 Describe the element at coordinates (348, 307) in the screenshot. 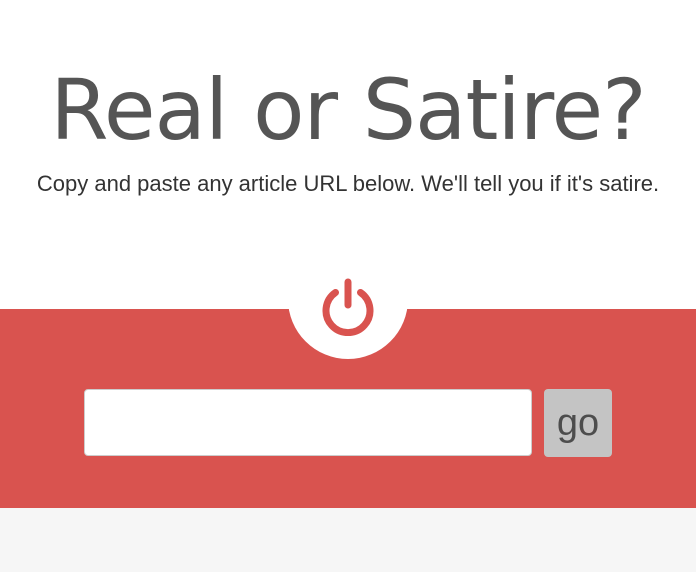

I see `power-icon` at that location.